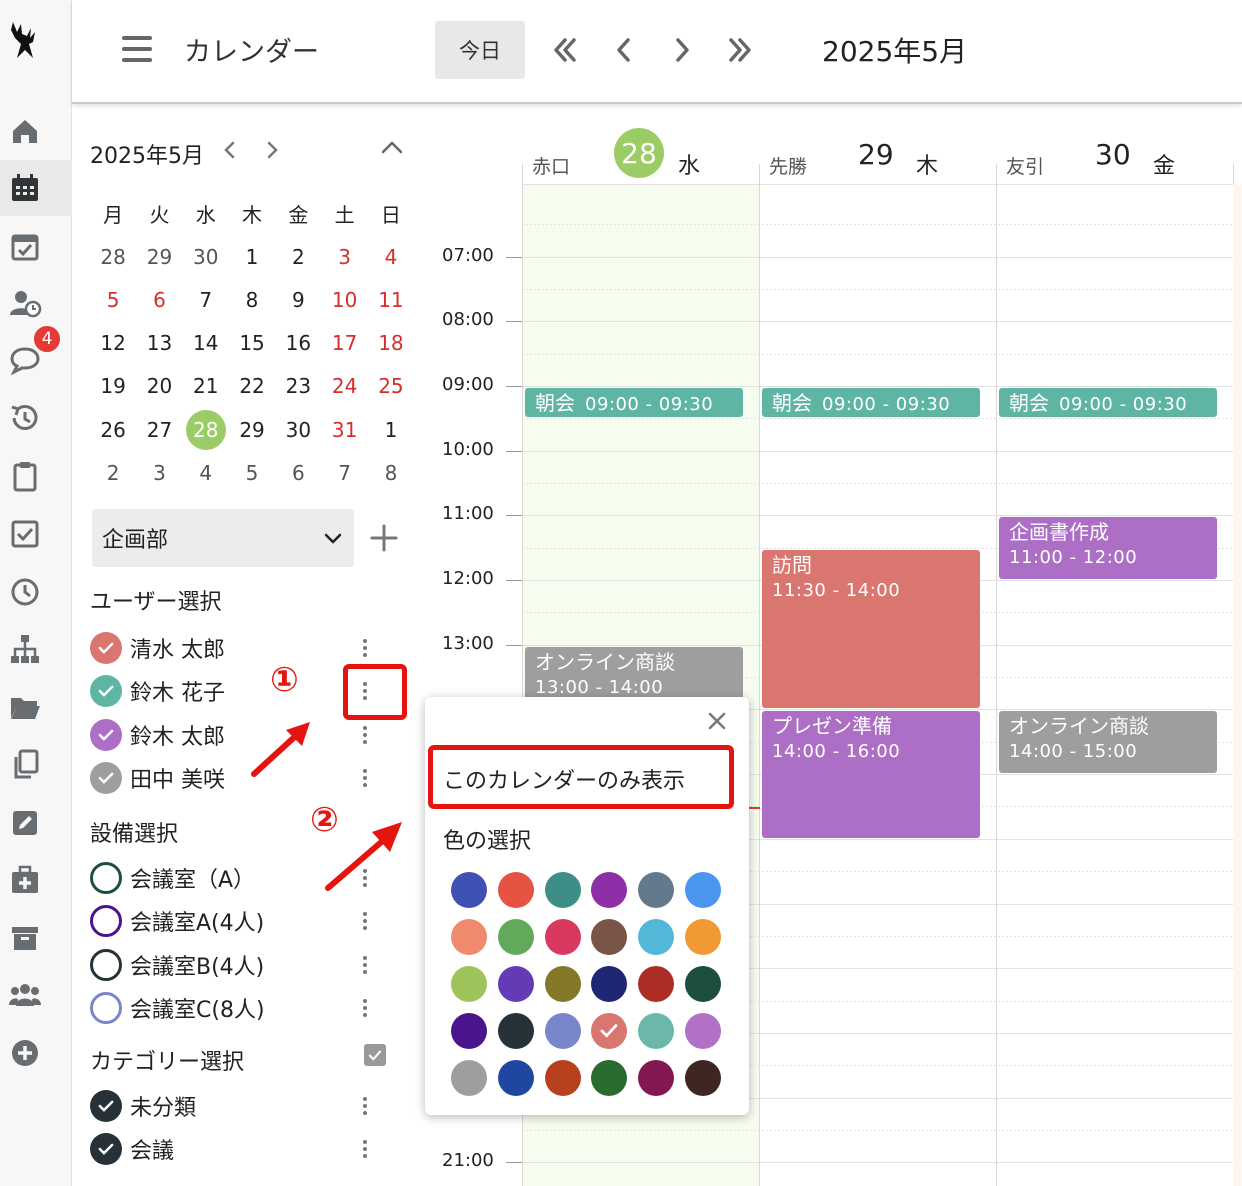 The image size is (1242, 1186). What do you see at coordinates (871, 629) in the screenshot?
I see `calendar-event: 訪問 11:30 - 14:00` at bounding box center [871, 629].